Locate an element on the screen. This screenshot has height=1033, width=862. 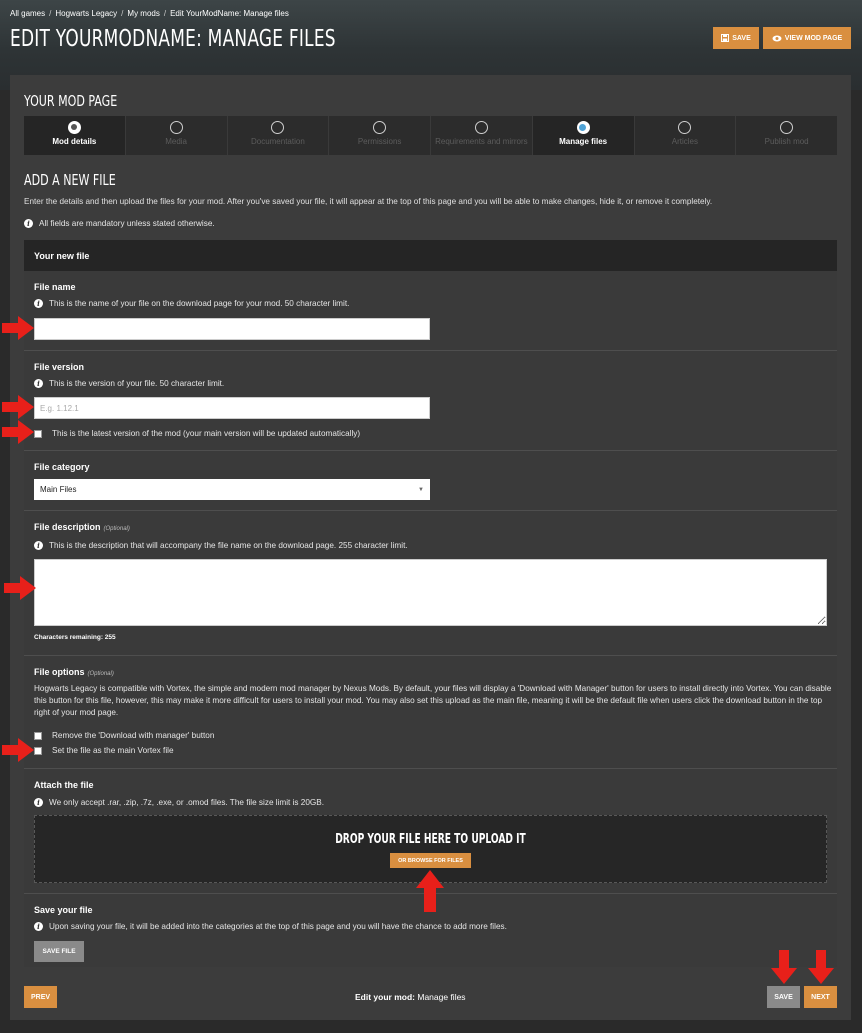
footer-edit-value: Manage files is located at coordinates (441, 997).